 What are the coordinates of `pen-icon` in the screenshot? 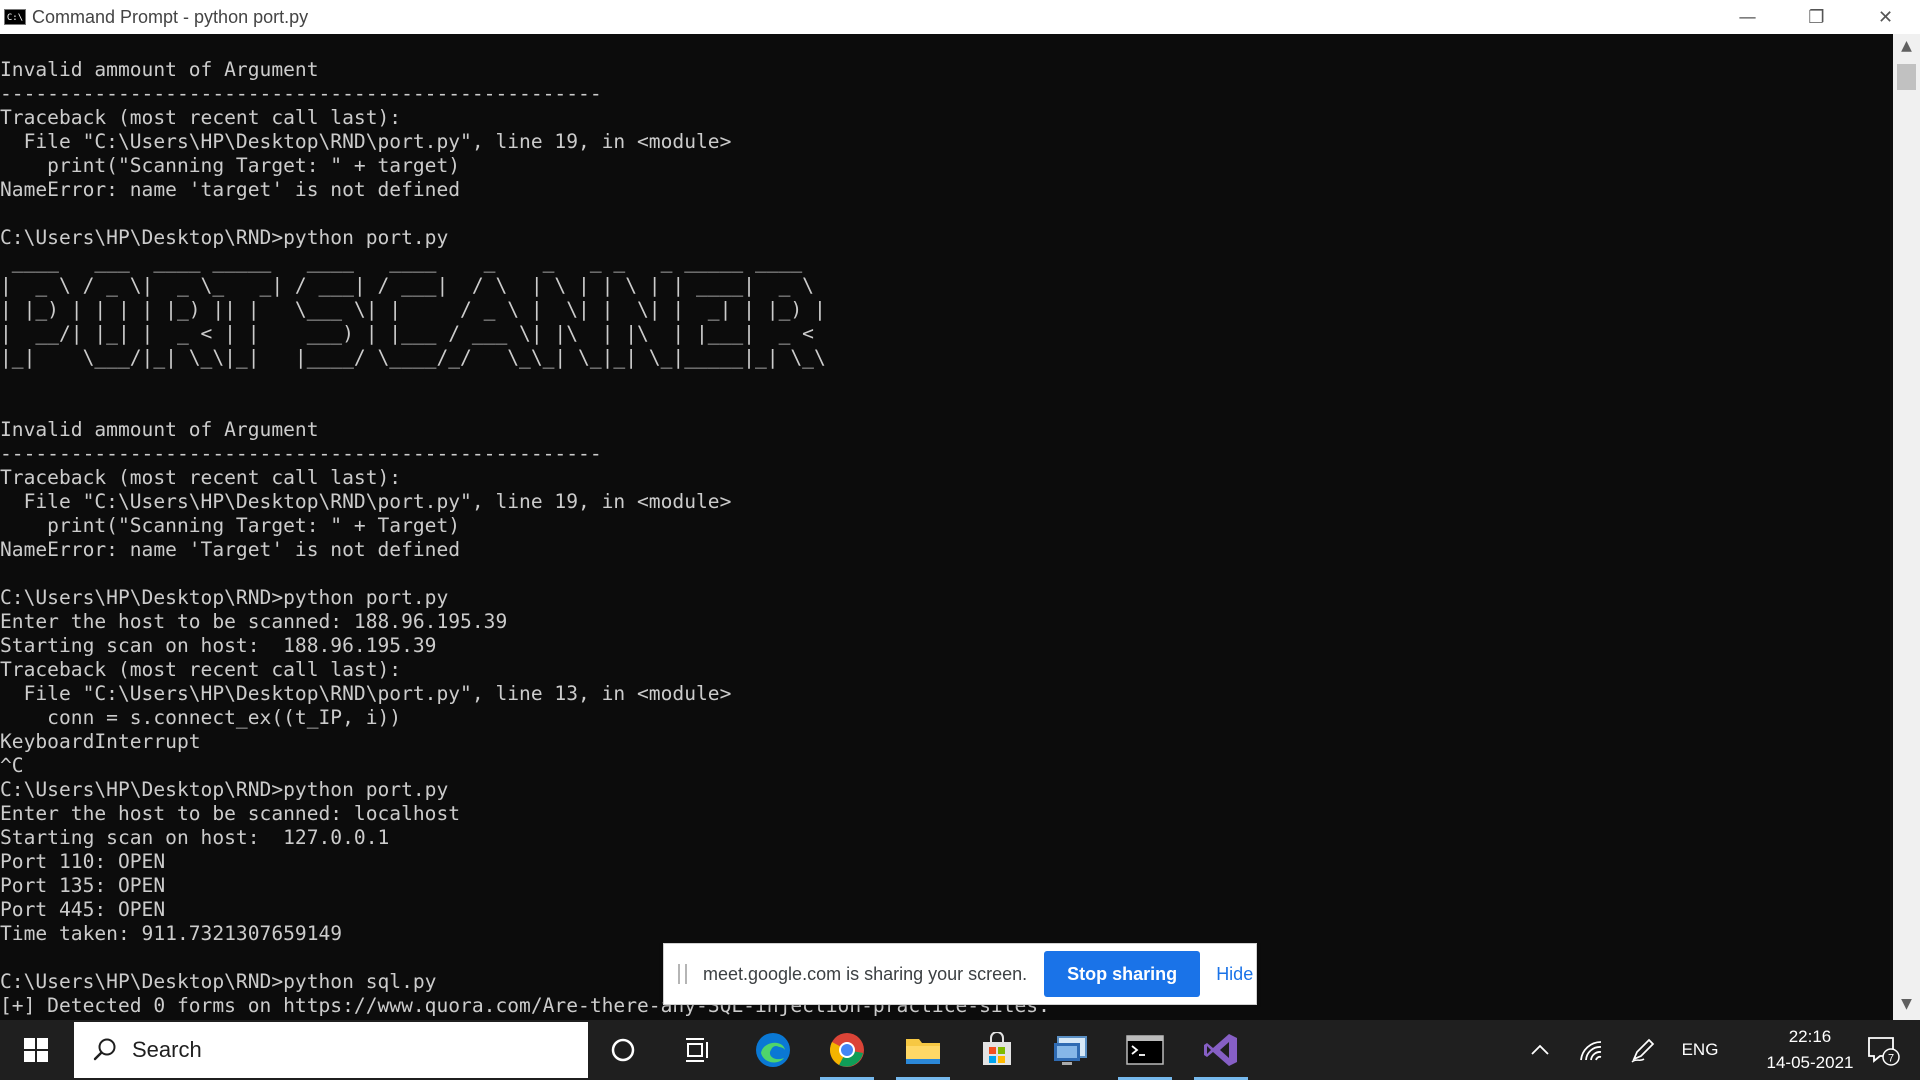 It's located at (1643, 1050).